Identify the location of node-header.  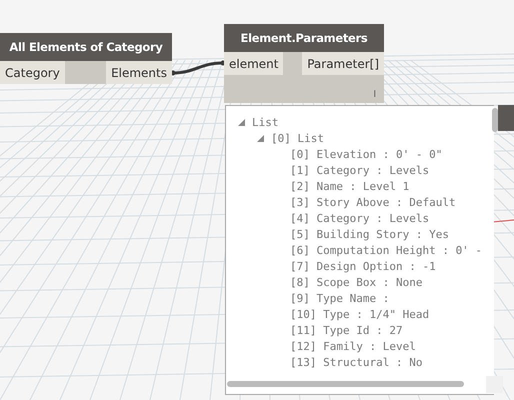
(506, 118).